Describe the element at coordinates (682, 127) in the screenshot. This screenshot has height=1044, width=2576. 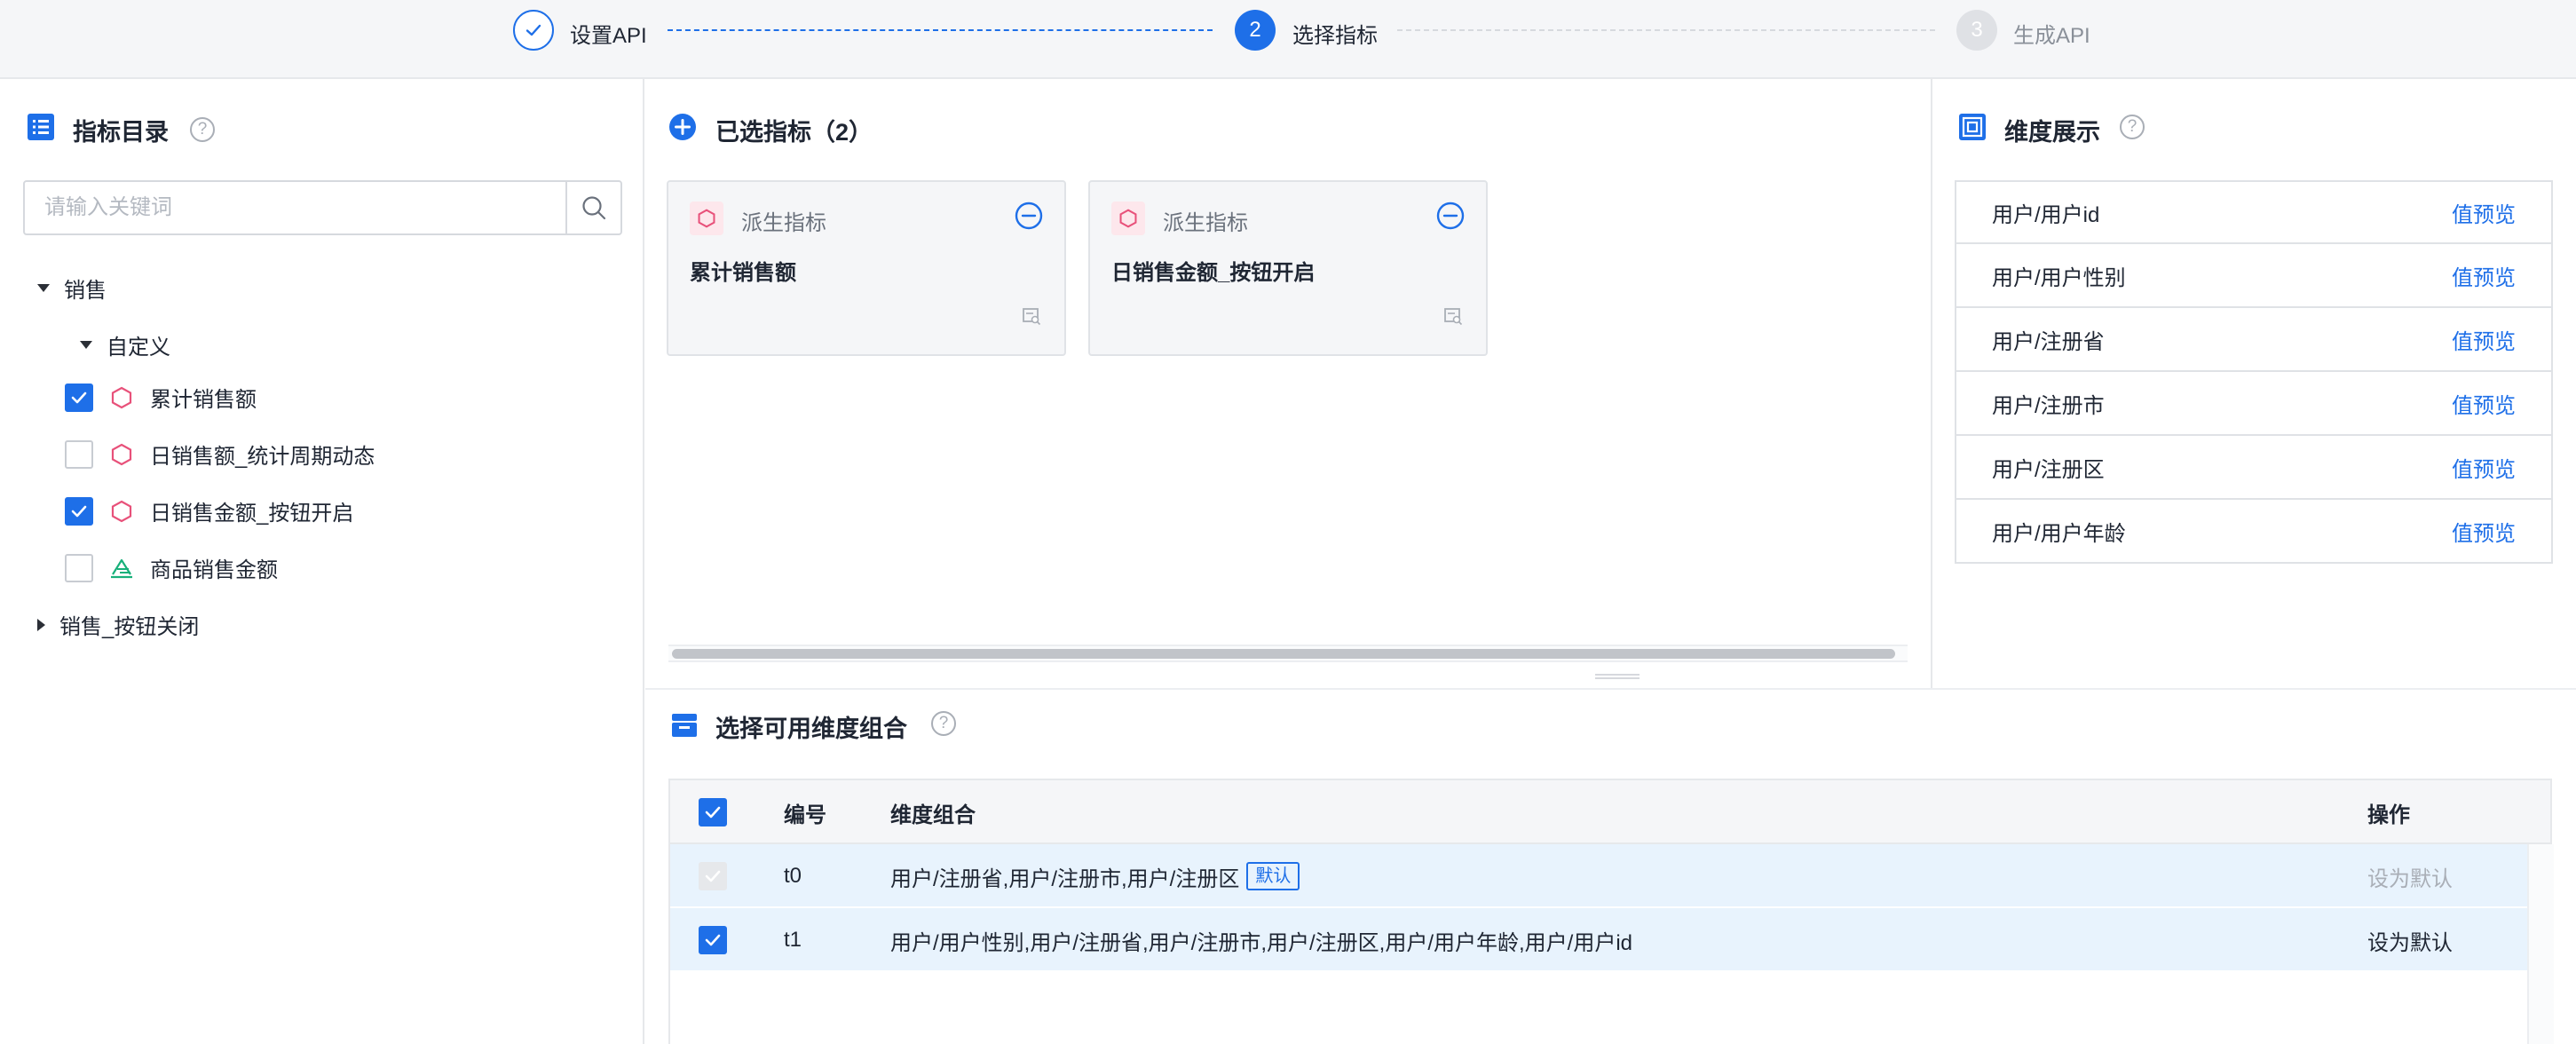
I see `add-circle-icon` at that location.